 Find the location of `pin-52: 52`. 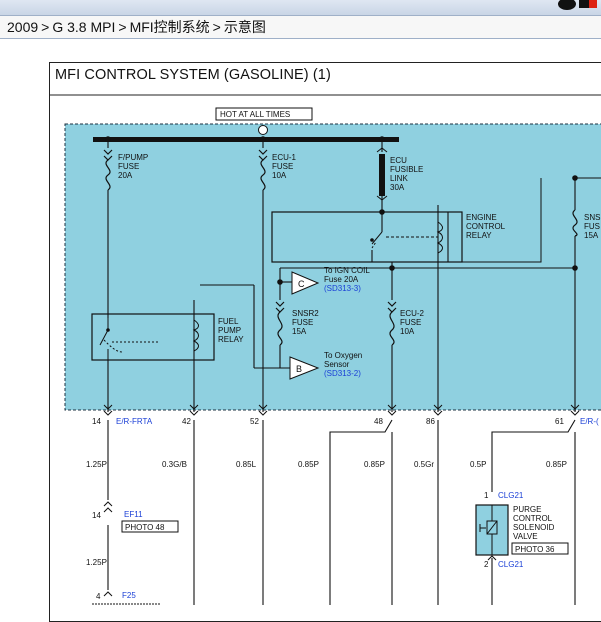

pin-52: 52 is located at coordinates (254, 421).